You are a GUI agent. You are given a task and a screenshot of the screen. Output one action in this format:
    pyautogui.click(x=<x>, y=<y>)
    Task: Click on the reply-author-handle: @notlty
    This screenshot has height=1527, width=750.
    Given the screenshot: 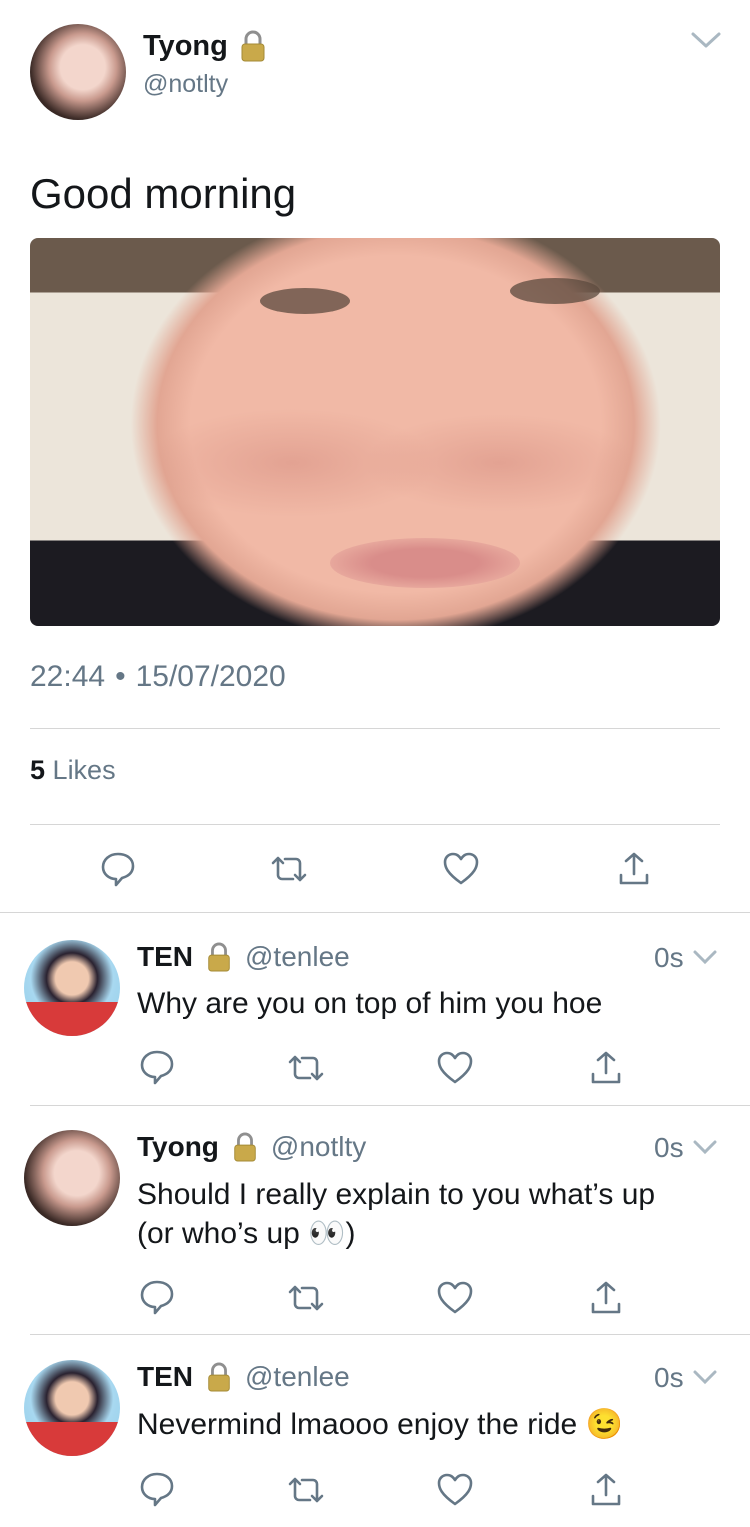 What is the action you would take?
    pyautogui.click(x=318, y=1147)
    